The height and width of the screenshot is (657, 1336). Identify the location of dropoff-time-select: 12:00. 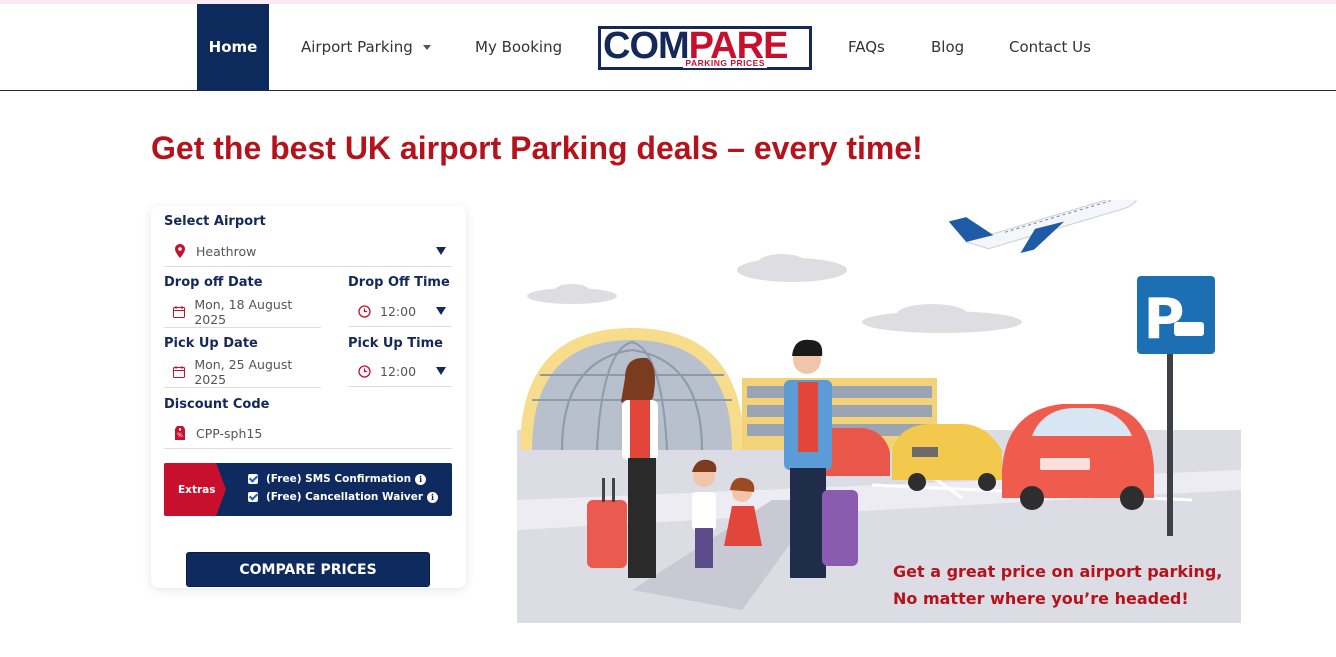
(400, 311).